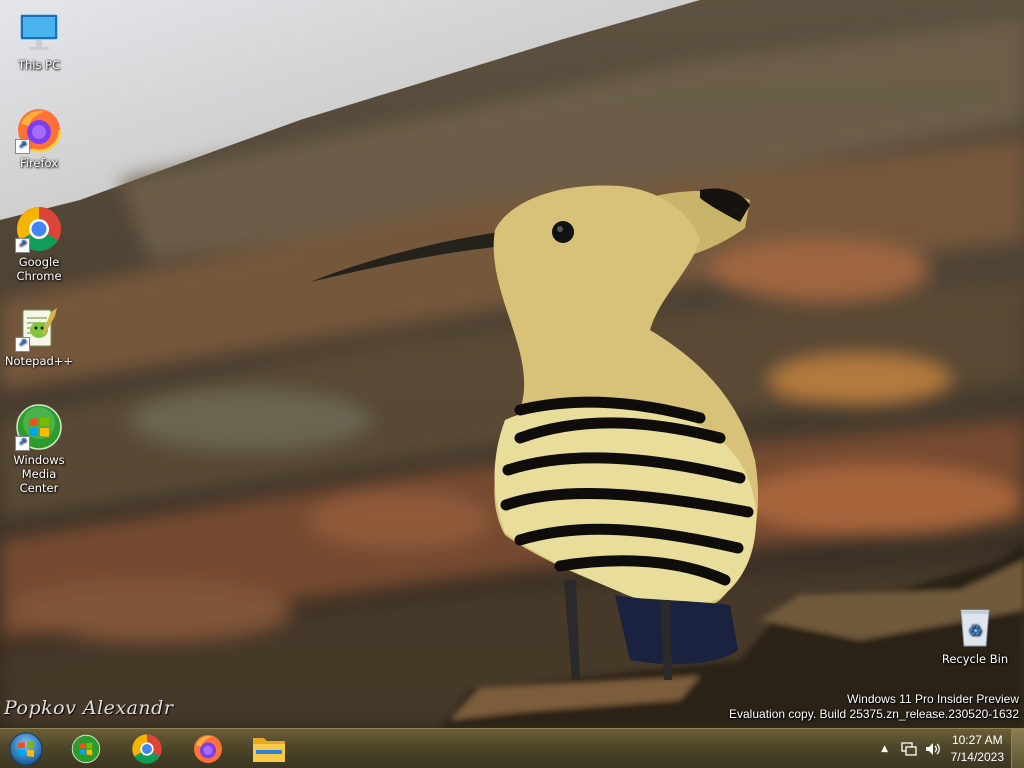  What do you see at coordinates (977, 740) in the screenshot?
I see `clock-time: 10:27 AM` at bounding box center [977, 740].